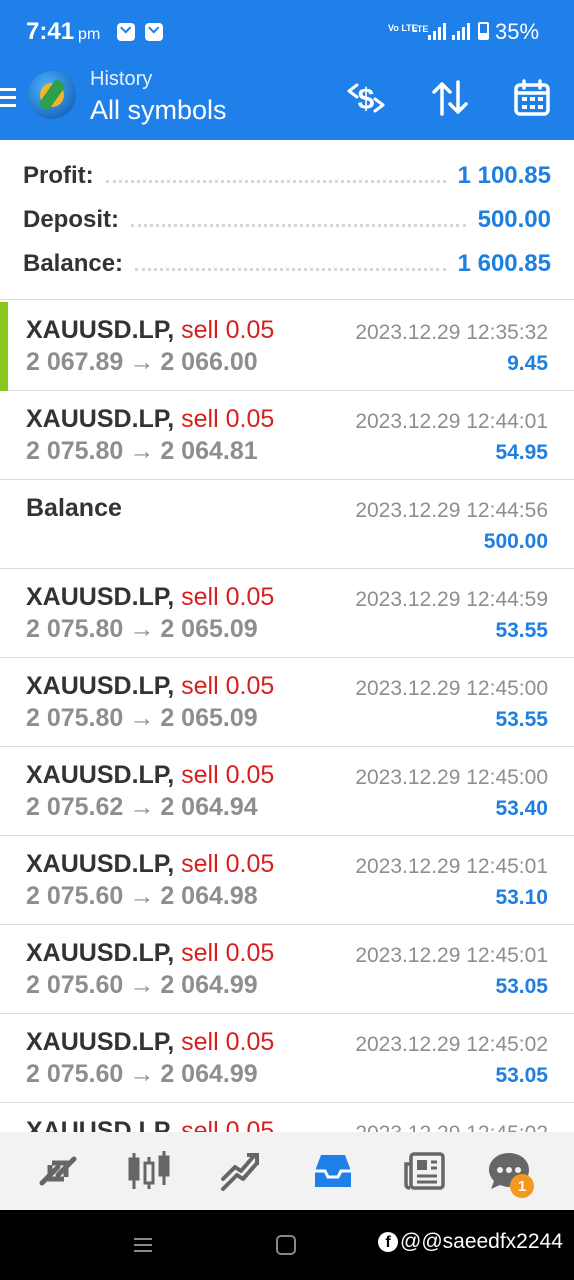 The image size is (574, 1280). I want to click on menu-icon, so click(8, 97).